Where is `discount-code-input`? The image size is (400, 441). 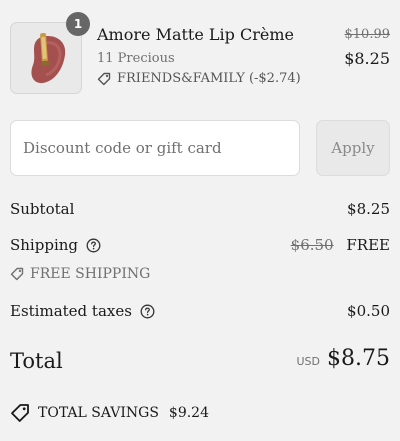
discount-code-input is located at coordinates (155, 148).